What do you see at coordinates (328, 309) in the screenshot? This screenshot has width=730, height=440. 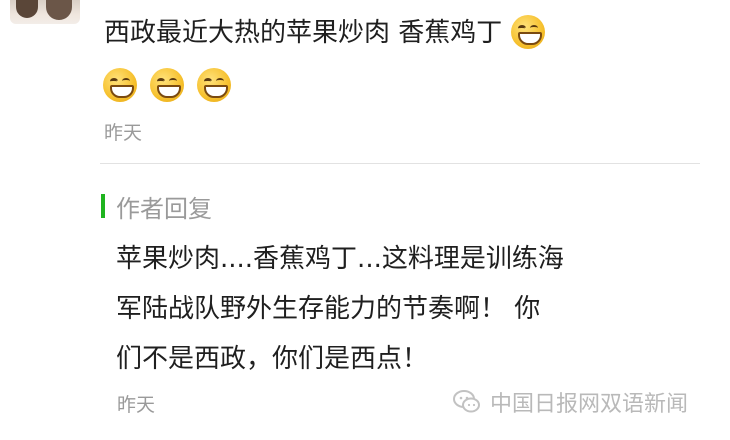 I see `reply-line: 军陆战队野外生存能力的节奏啊！ 你` at bounding box center [328, 309].